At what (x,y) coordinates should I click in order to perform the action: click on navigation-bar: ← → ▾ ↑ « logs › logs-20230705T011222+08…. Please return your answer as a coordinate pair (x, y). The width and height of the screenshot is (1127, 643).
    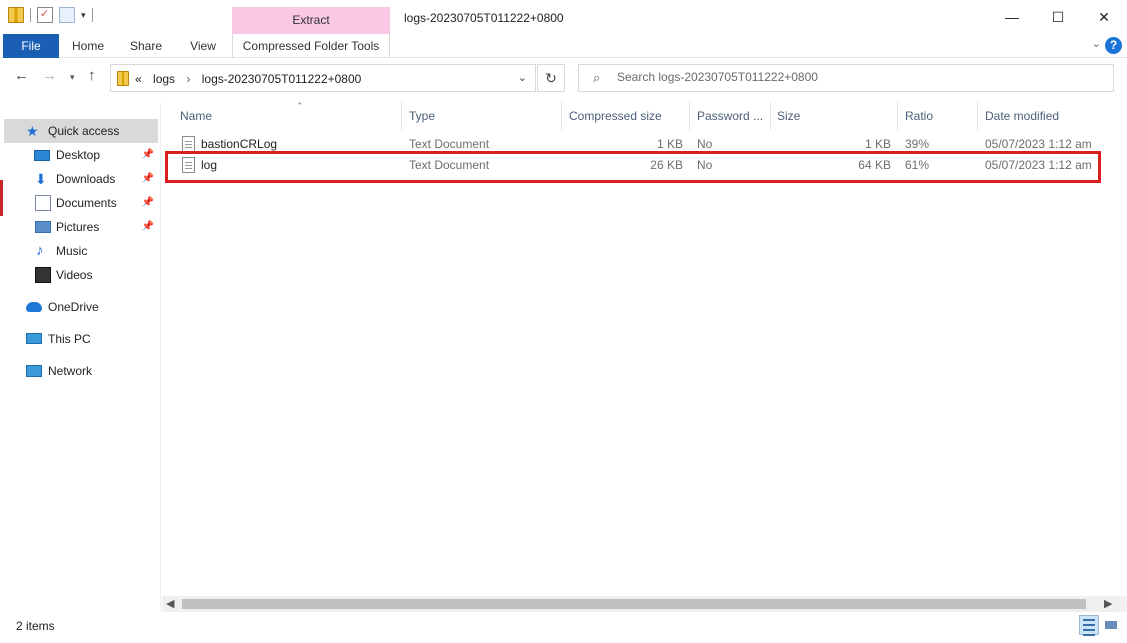
    Looking at the image, I should click on (563, 80).